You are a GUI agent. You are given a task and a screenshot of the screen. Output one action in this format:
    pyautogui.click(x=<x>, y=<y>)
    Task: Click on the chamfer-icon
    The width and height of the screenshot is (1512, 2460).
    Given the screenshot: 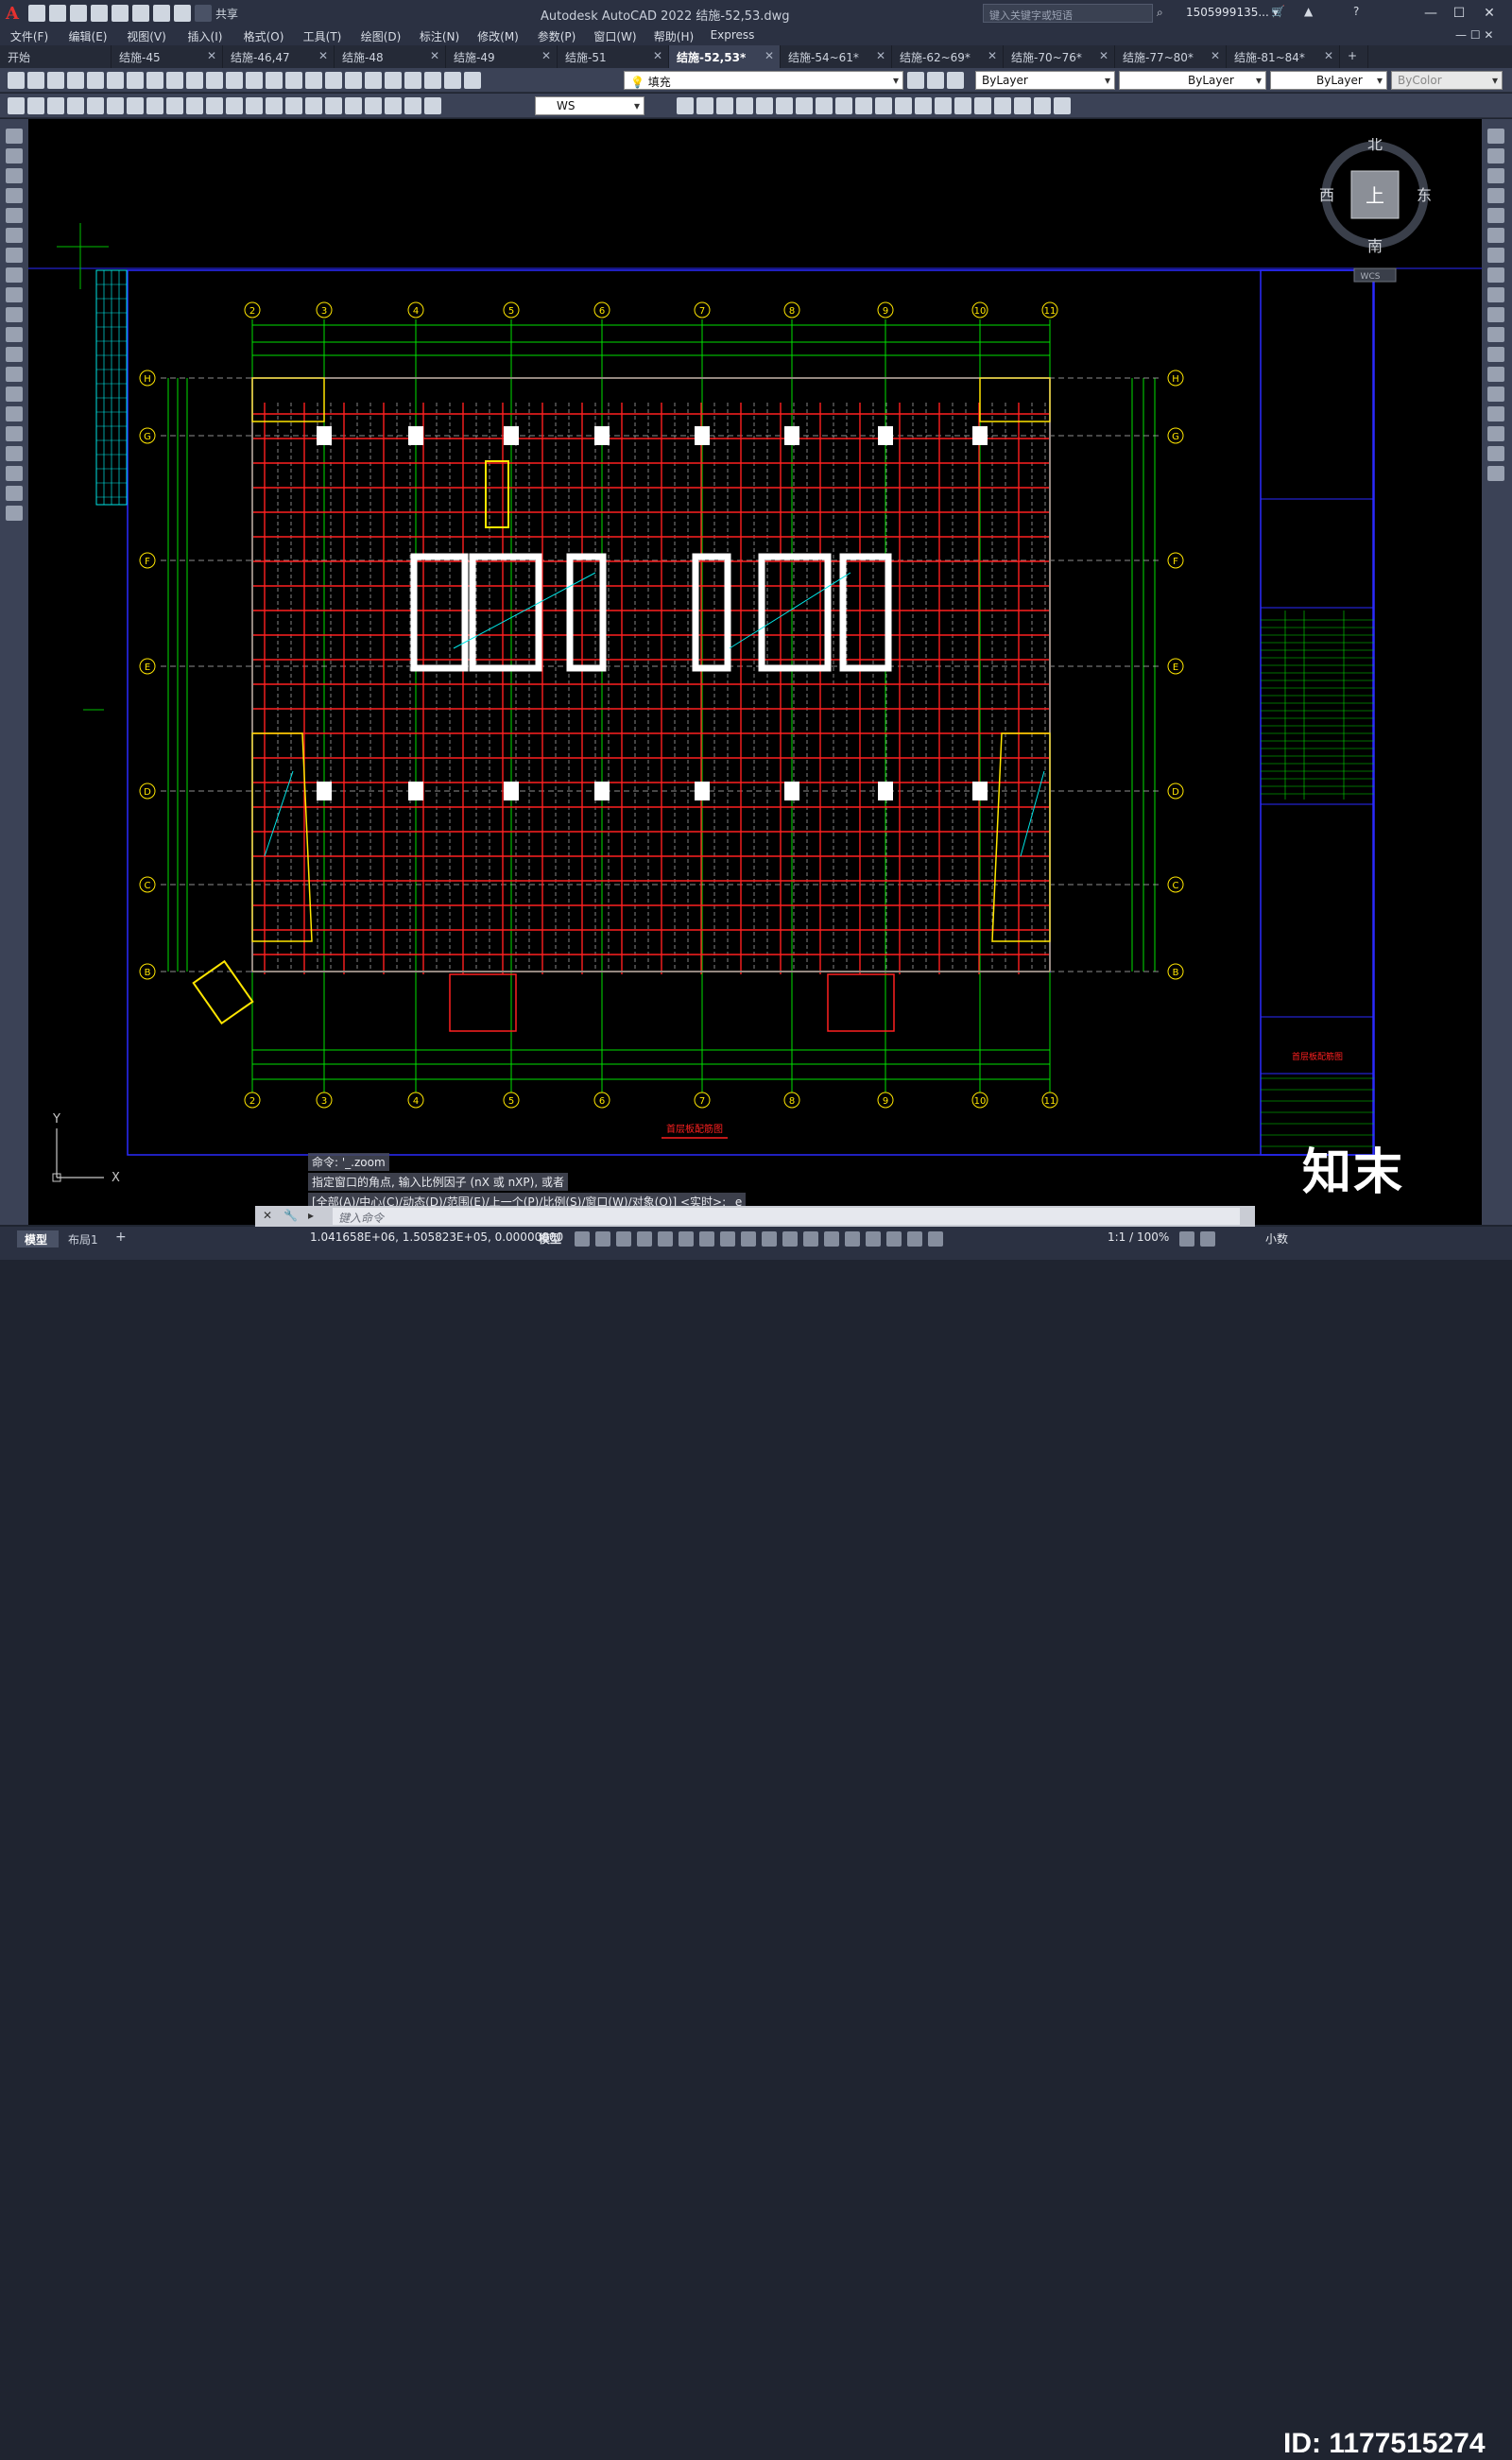 What is the action you would take?
    pyautogui.click(x=1495, y=413)
    